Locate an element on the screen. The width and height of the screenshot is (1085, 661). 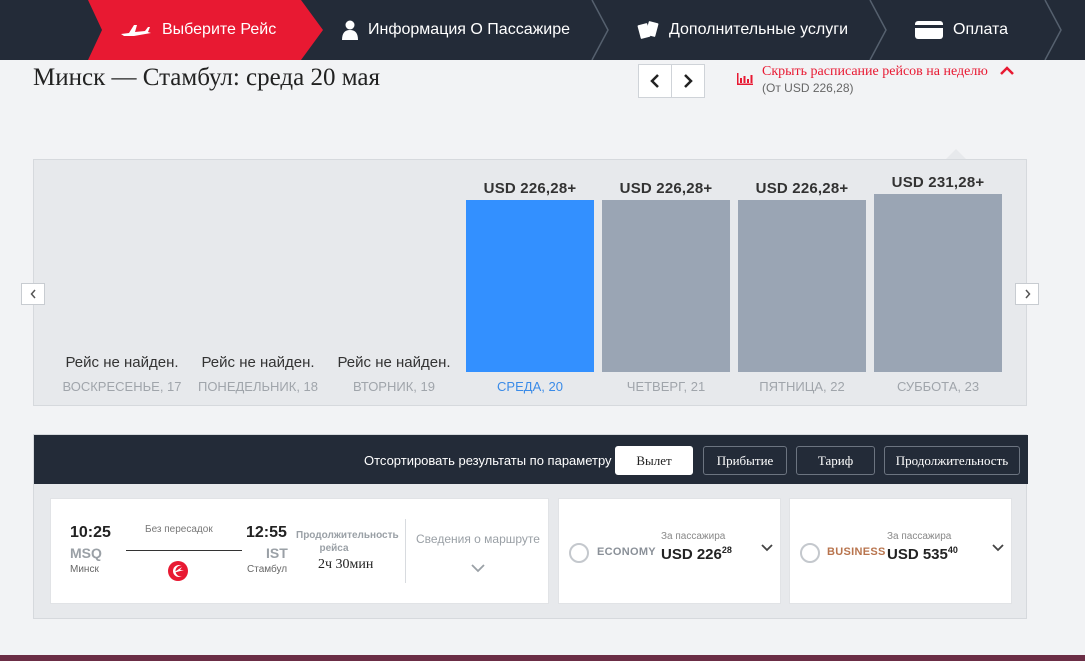
sort-label: Отсортировать результаты по параметру is located at coordinates (488, 460).